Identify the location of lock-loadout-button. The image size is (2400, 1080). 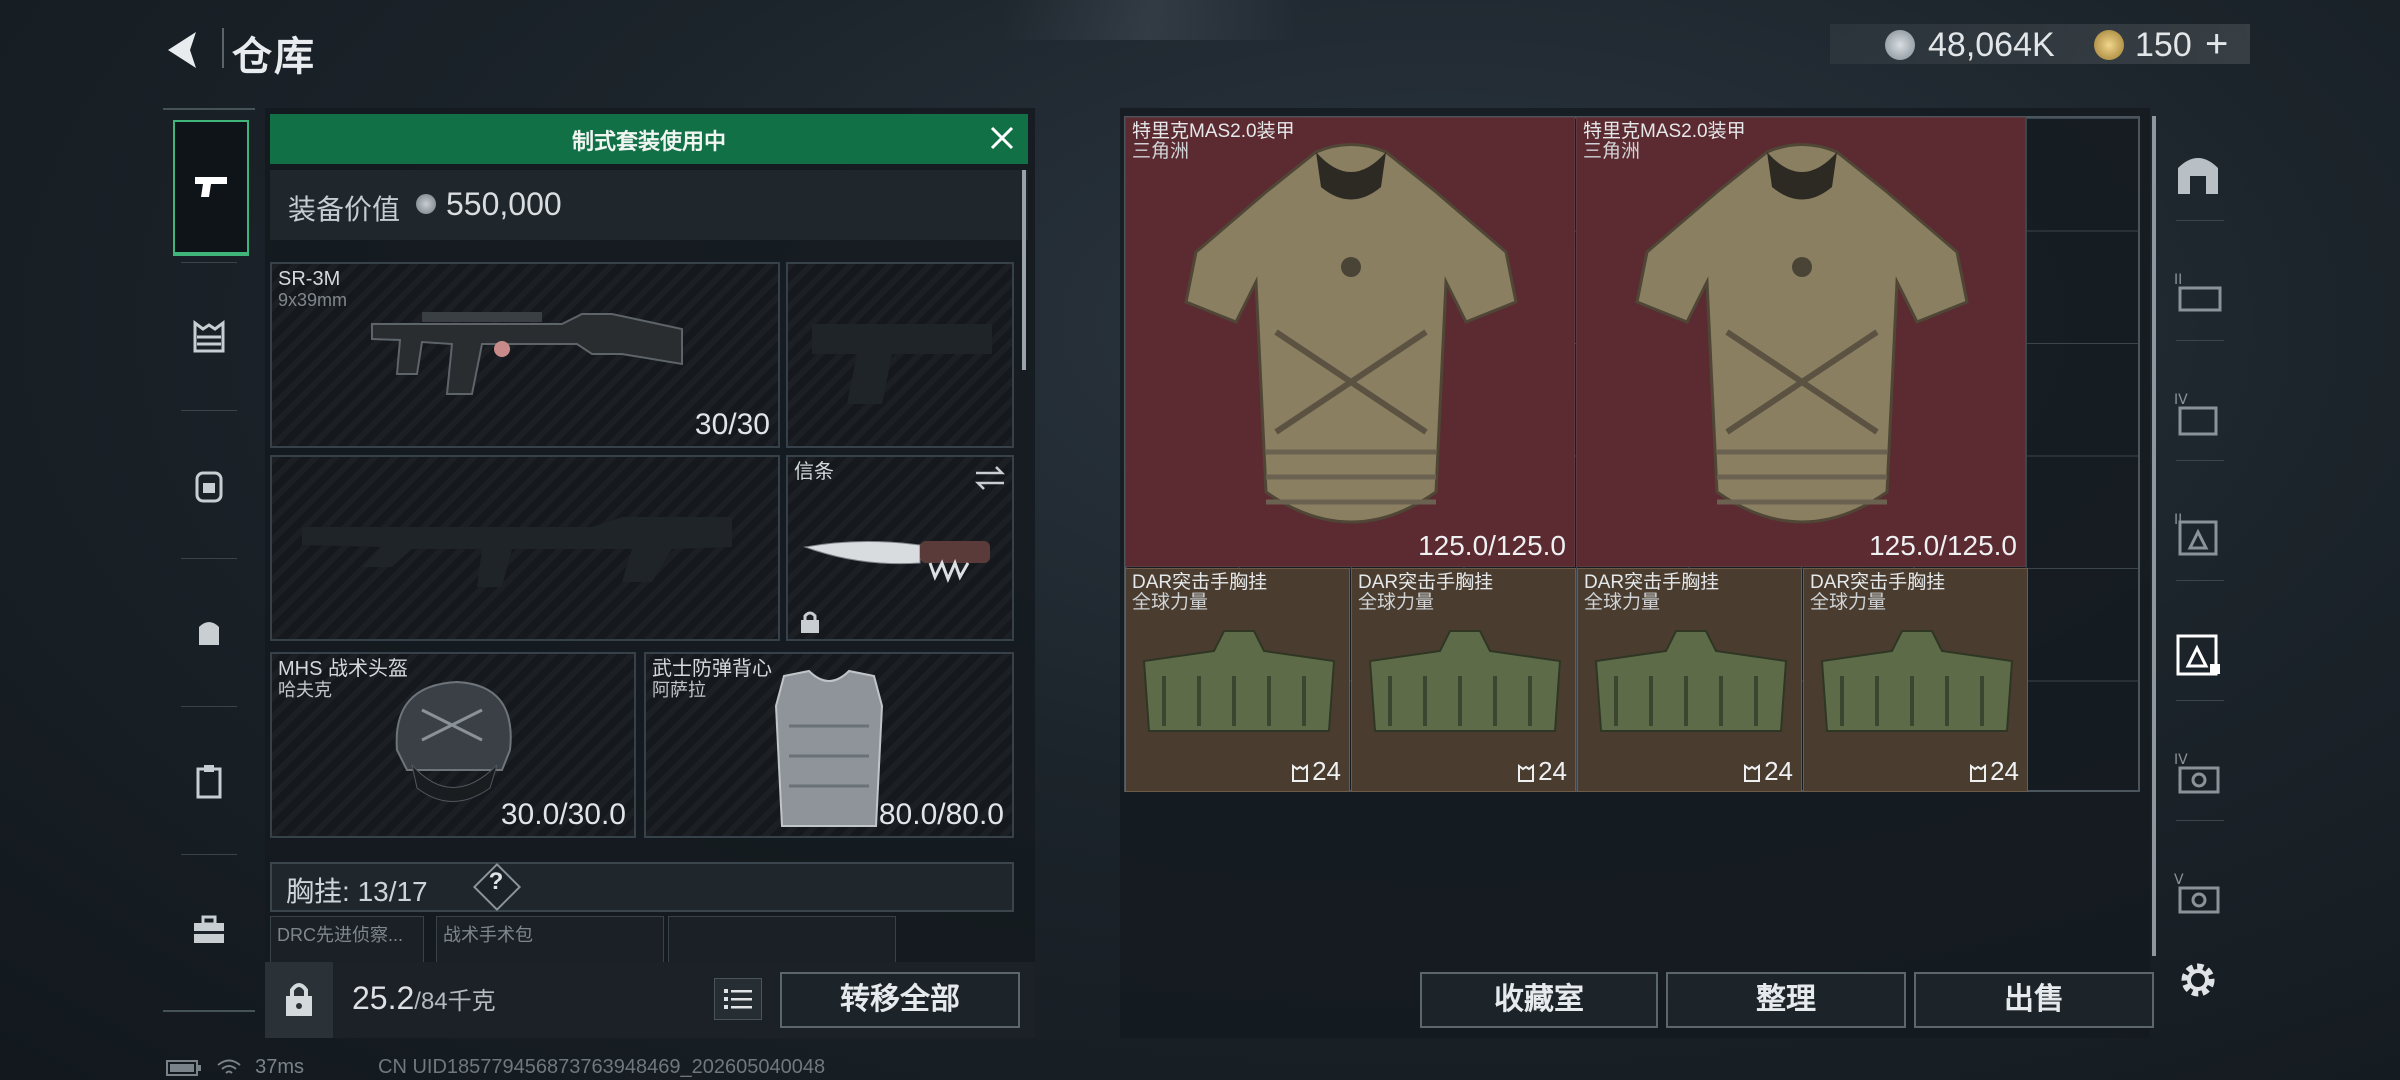
(299, 1000).